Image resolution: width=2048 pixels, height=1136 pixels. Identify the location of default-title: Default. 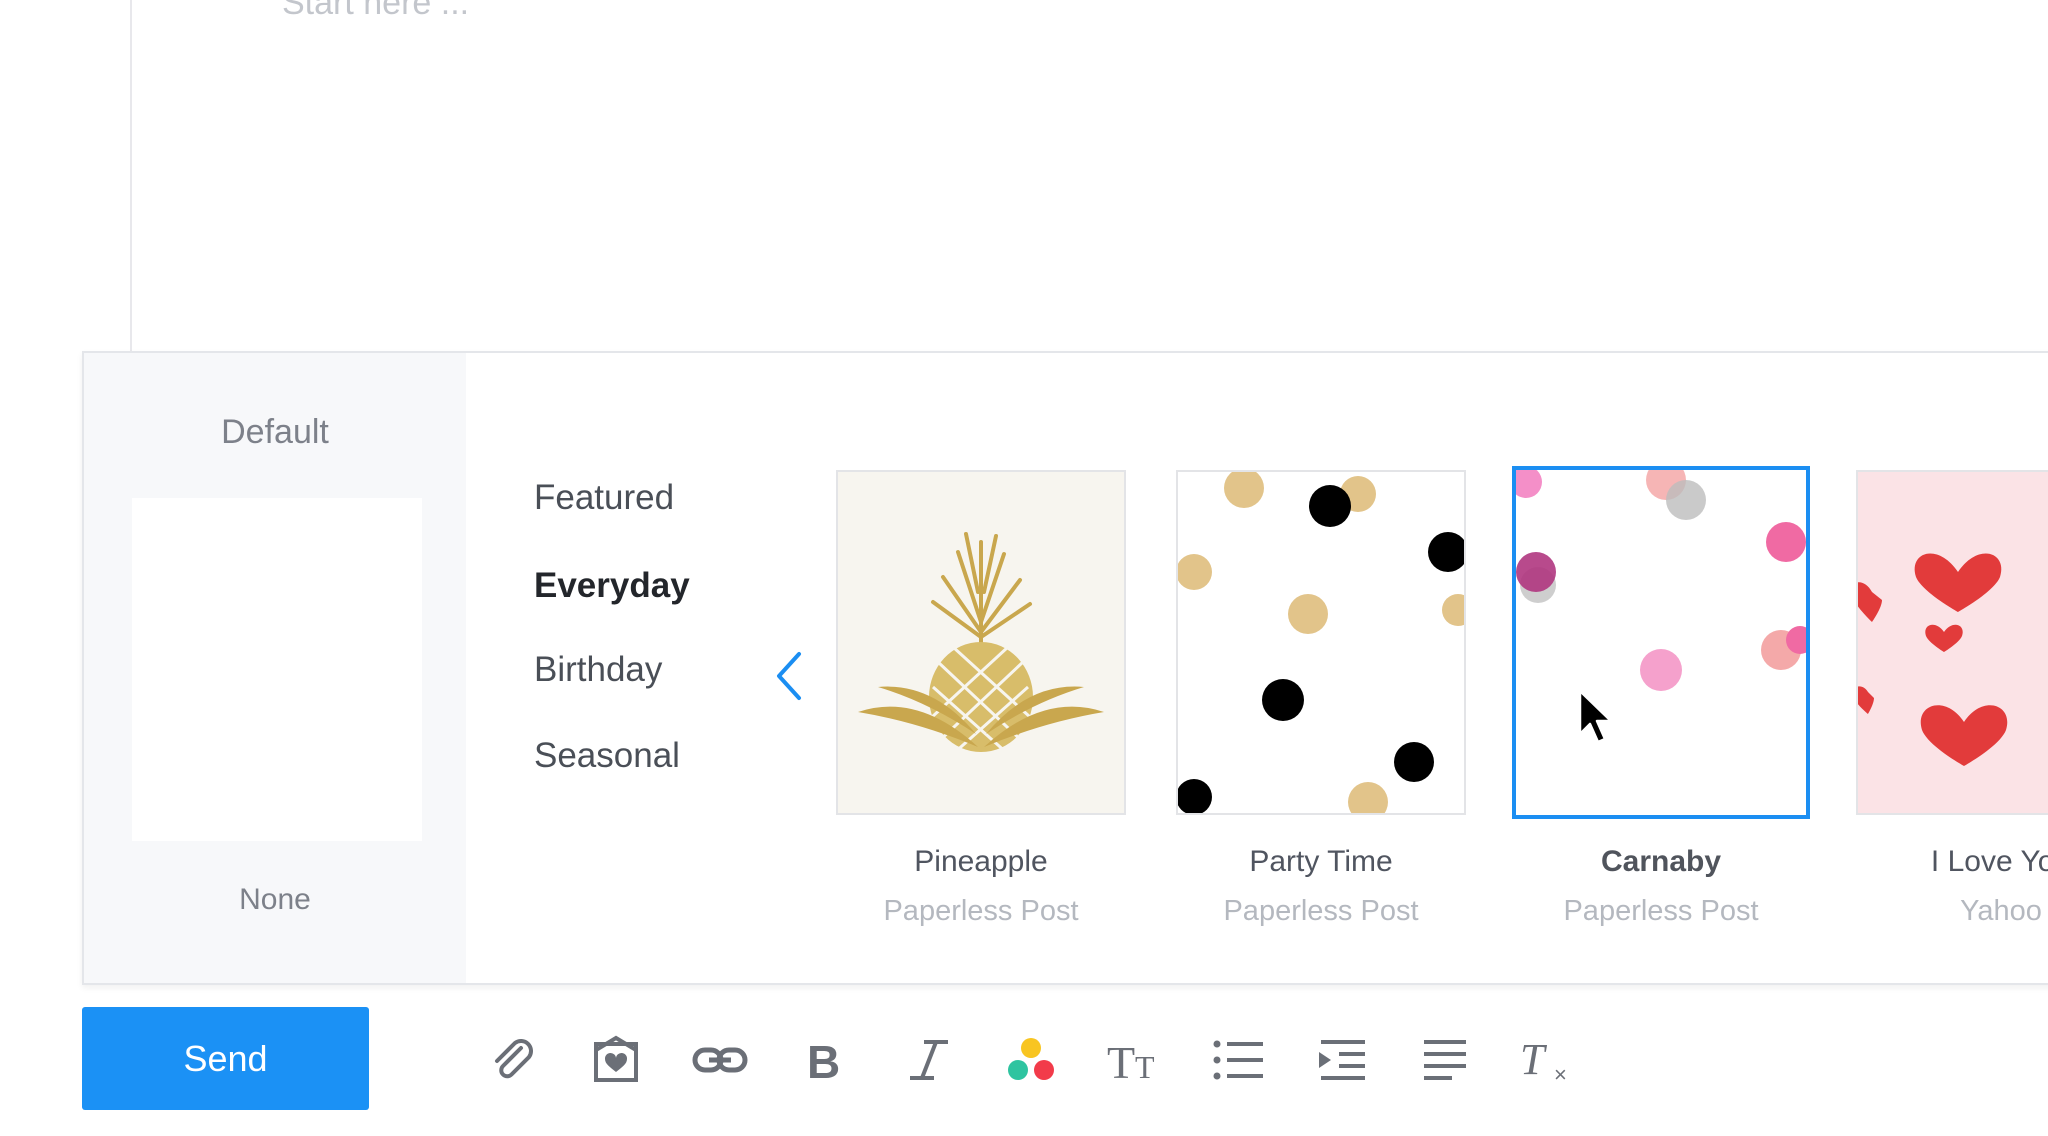
(275, 432).